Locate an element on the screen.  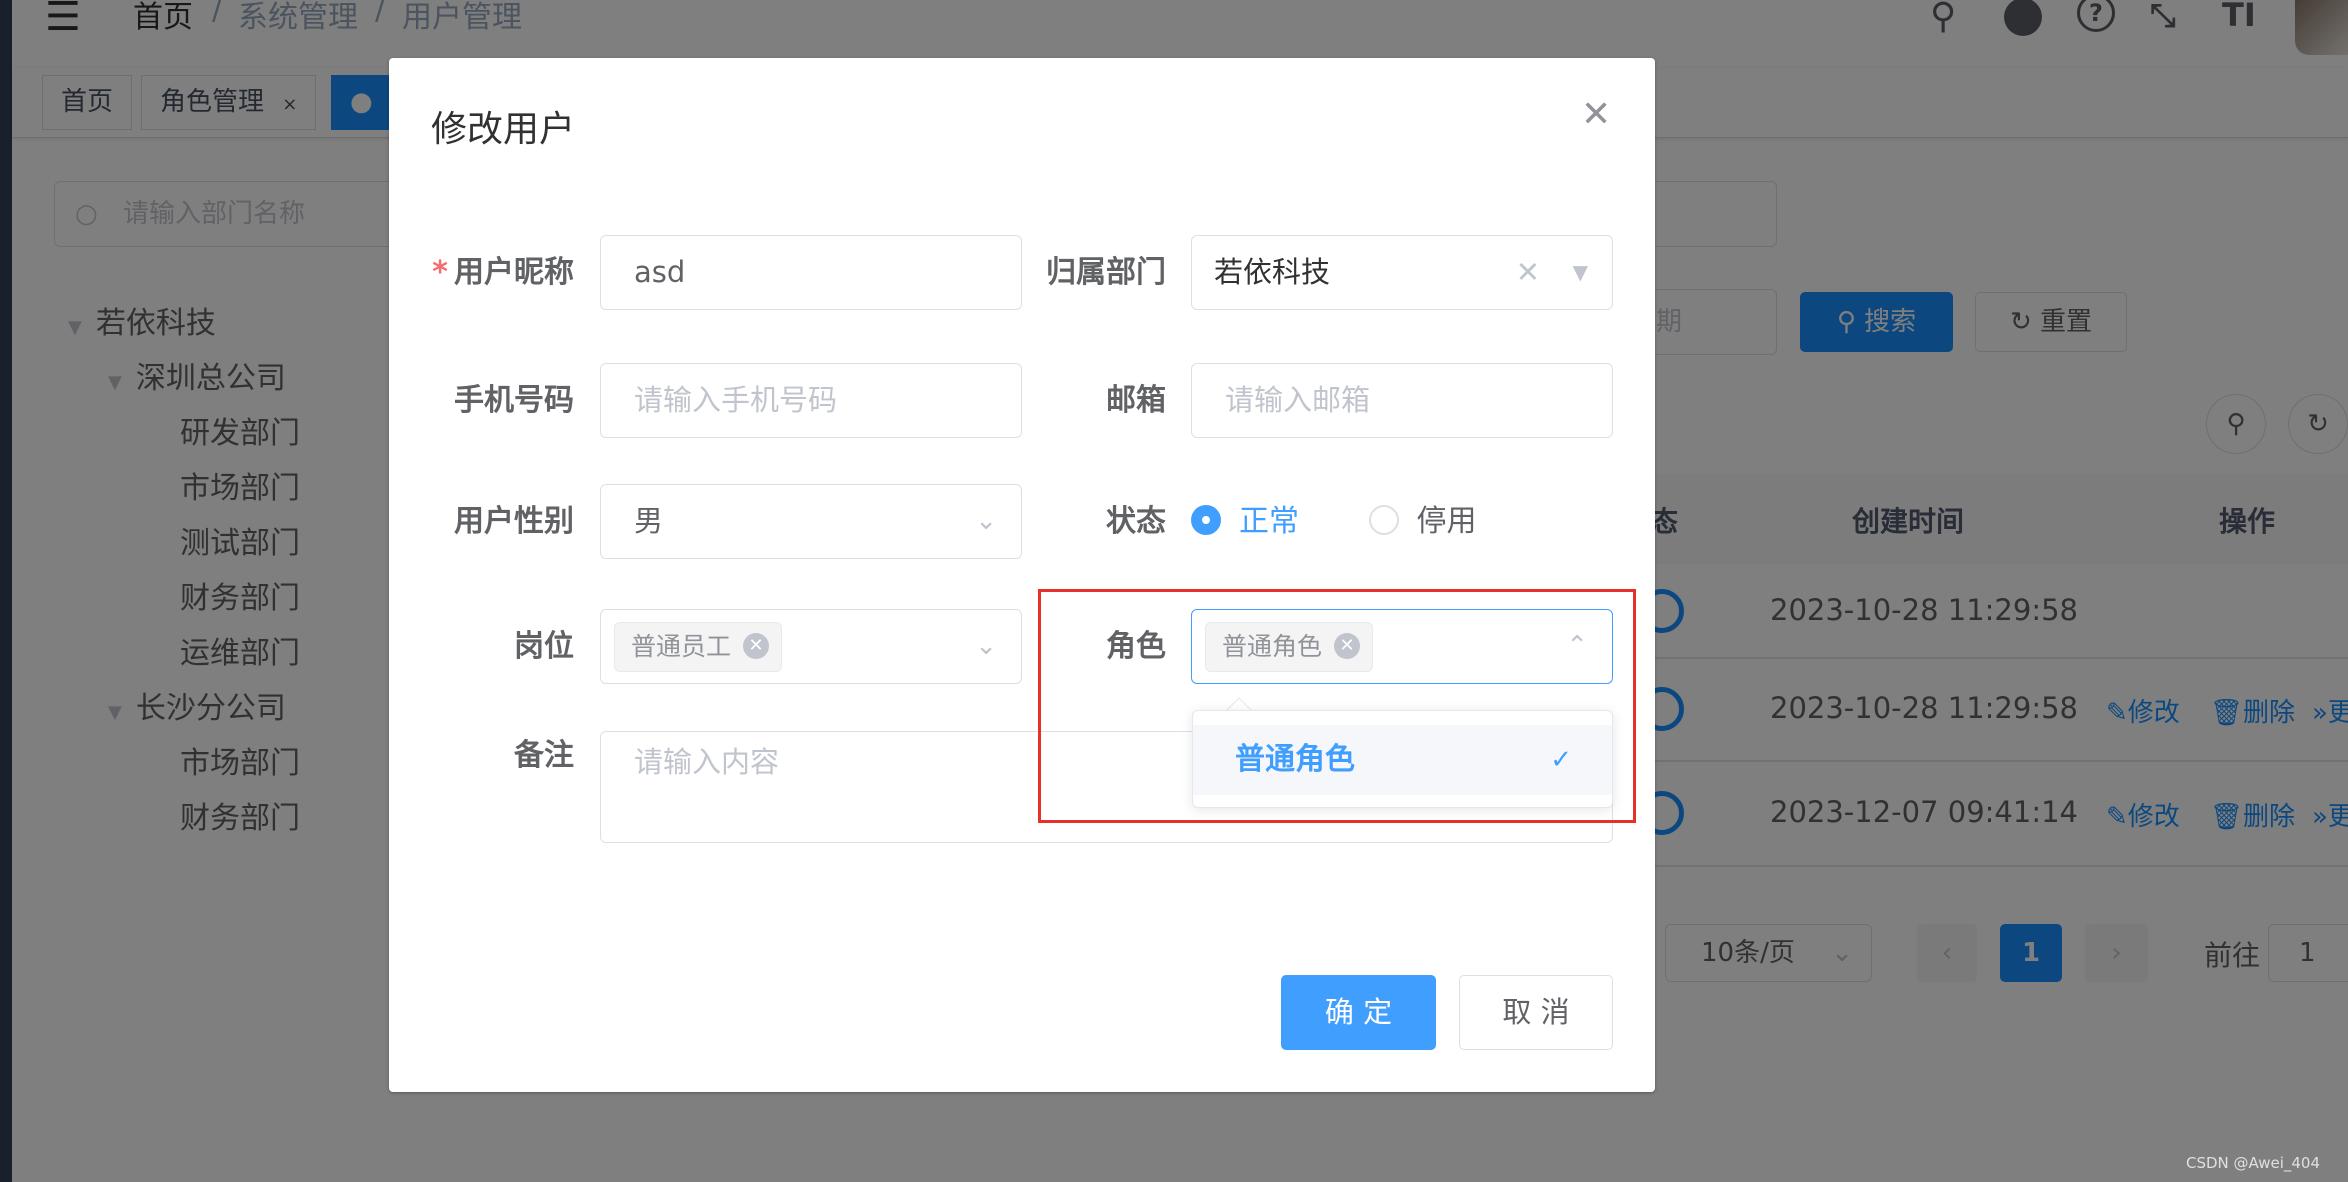
dept-select: 若依科技 ✕ ▼ is located at coordinates (1402, 272).